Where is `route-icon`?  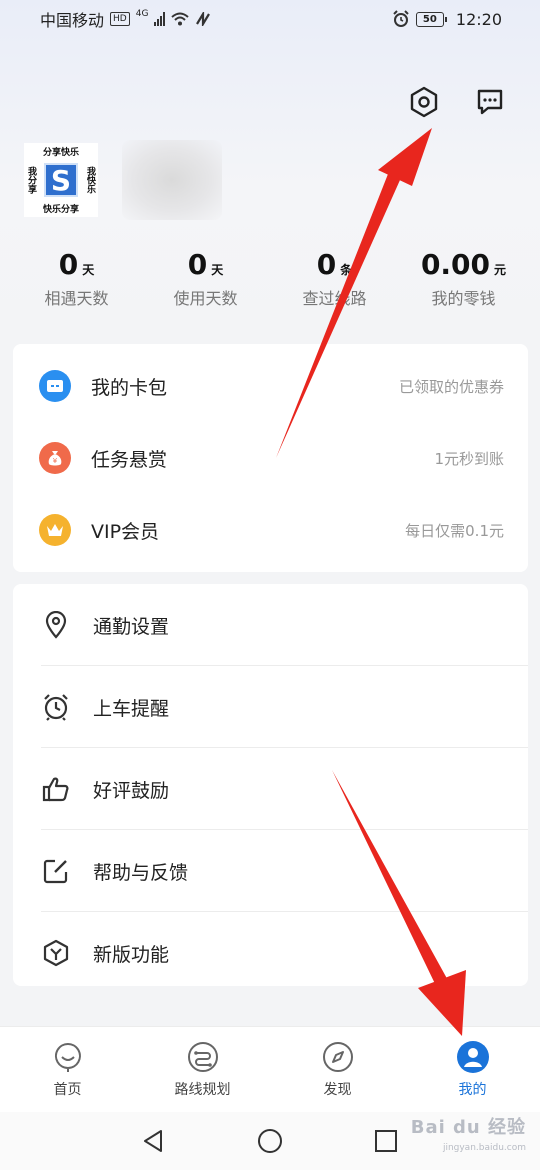
route-icon is located at coordinates (203, 1057).